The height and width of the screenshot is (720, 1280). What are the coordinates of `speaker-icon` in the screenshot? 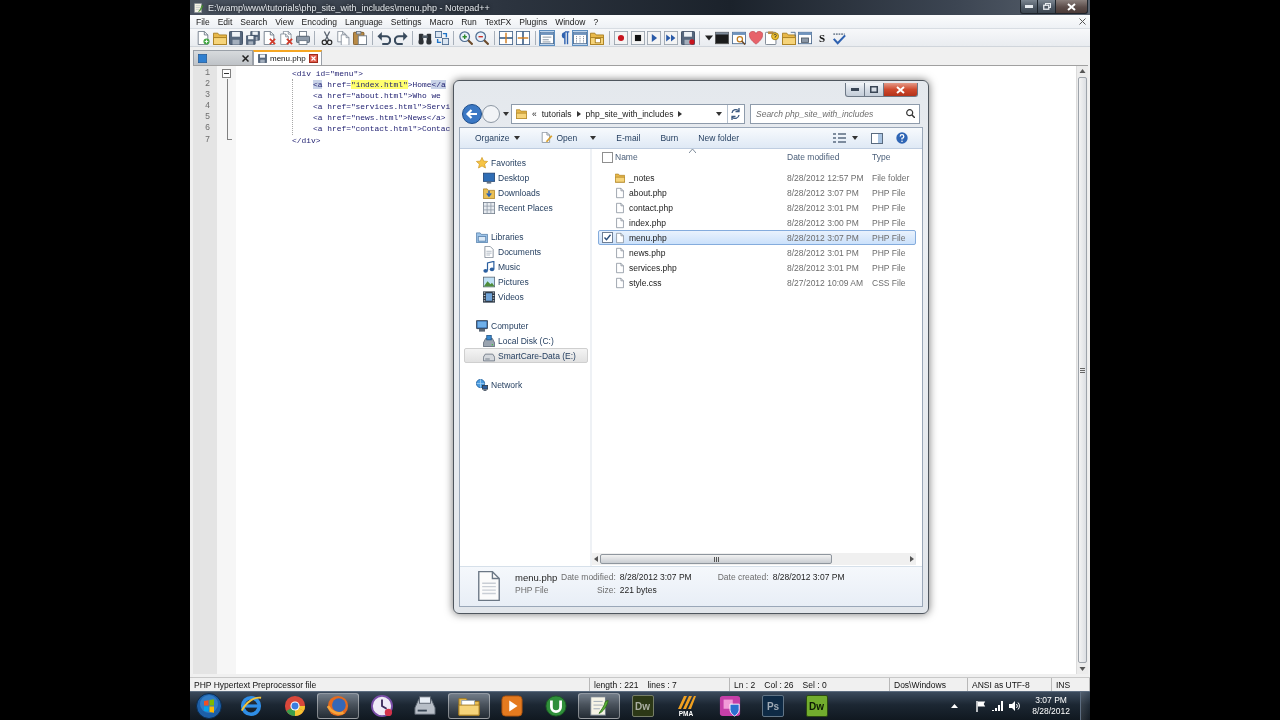 It's located at (1015, 706).